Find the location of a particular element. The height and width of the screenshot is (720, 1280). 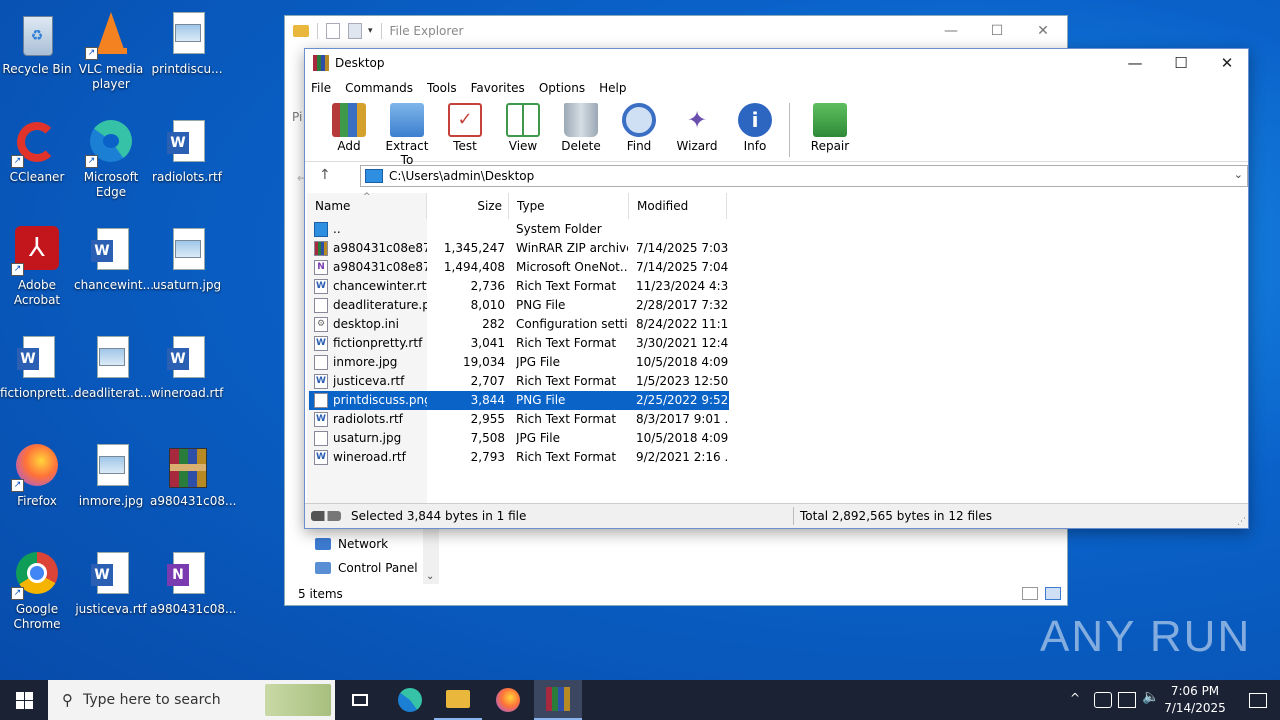

winrar-minimize-button: — is located at coordinates (1135, 63).